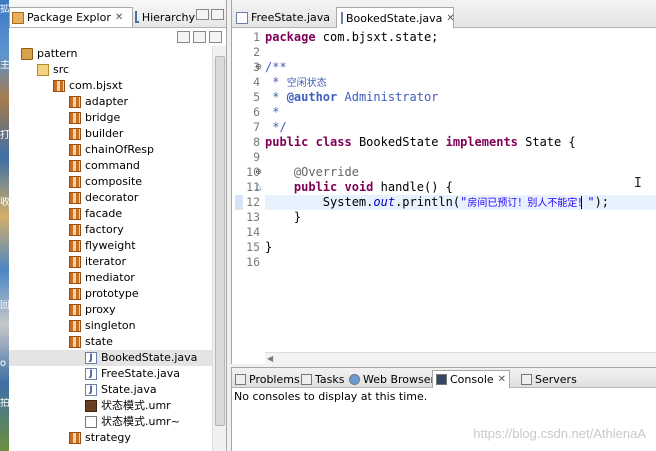  What do you see at coordinates (110, 422) in the screenshot?
I see `tree-item: 状态模式.umr~` at bounding box center [110, 422].